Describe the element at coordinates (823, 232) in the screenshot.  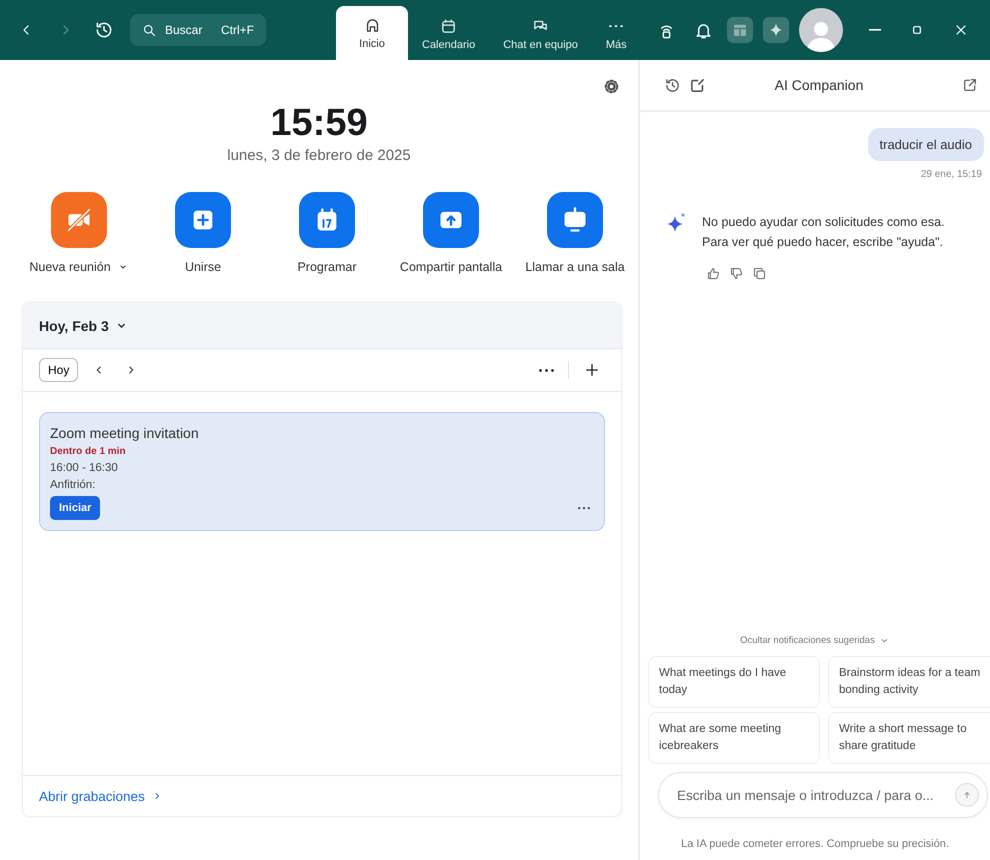
I see `ai-message: No puedo ayudar con solicitudes como esa. Para ver qué puedo hacer, escribe "ayuda".` at that location.